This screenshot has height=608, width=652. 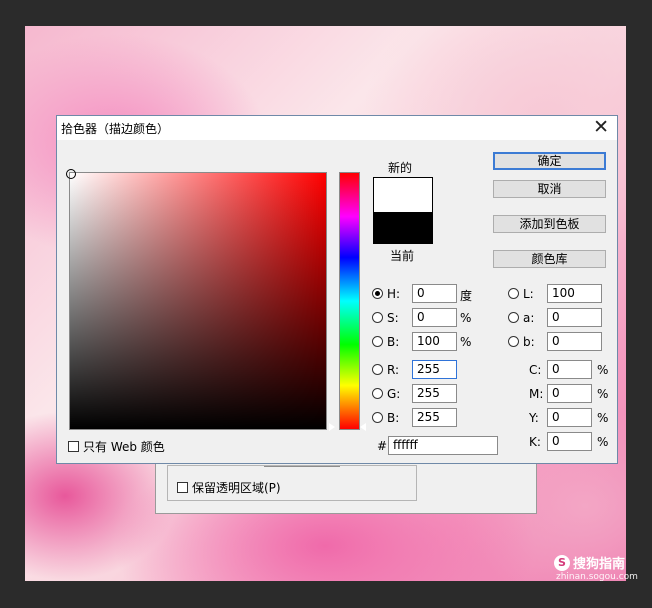 I want to click on lab-l-label: L:, so click(x=528, y=294).